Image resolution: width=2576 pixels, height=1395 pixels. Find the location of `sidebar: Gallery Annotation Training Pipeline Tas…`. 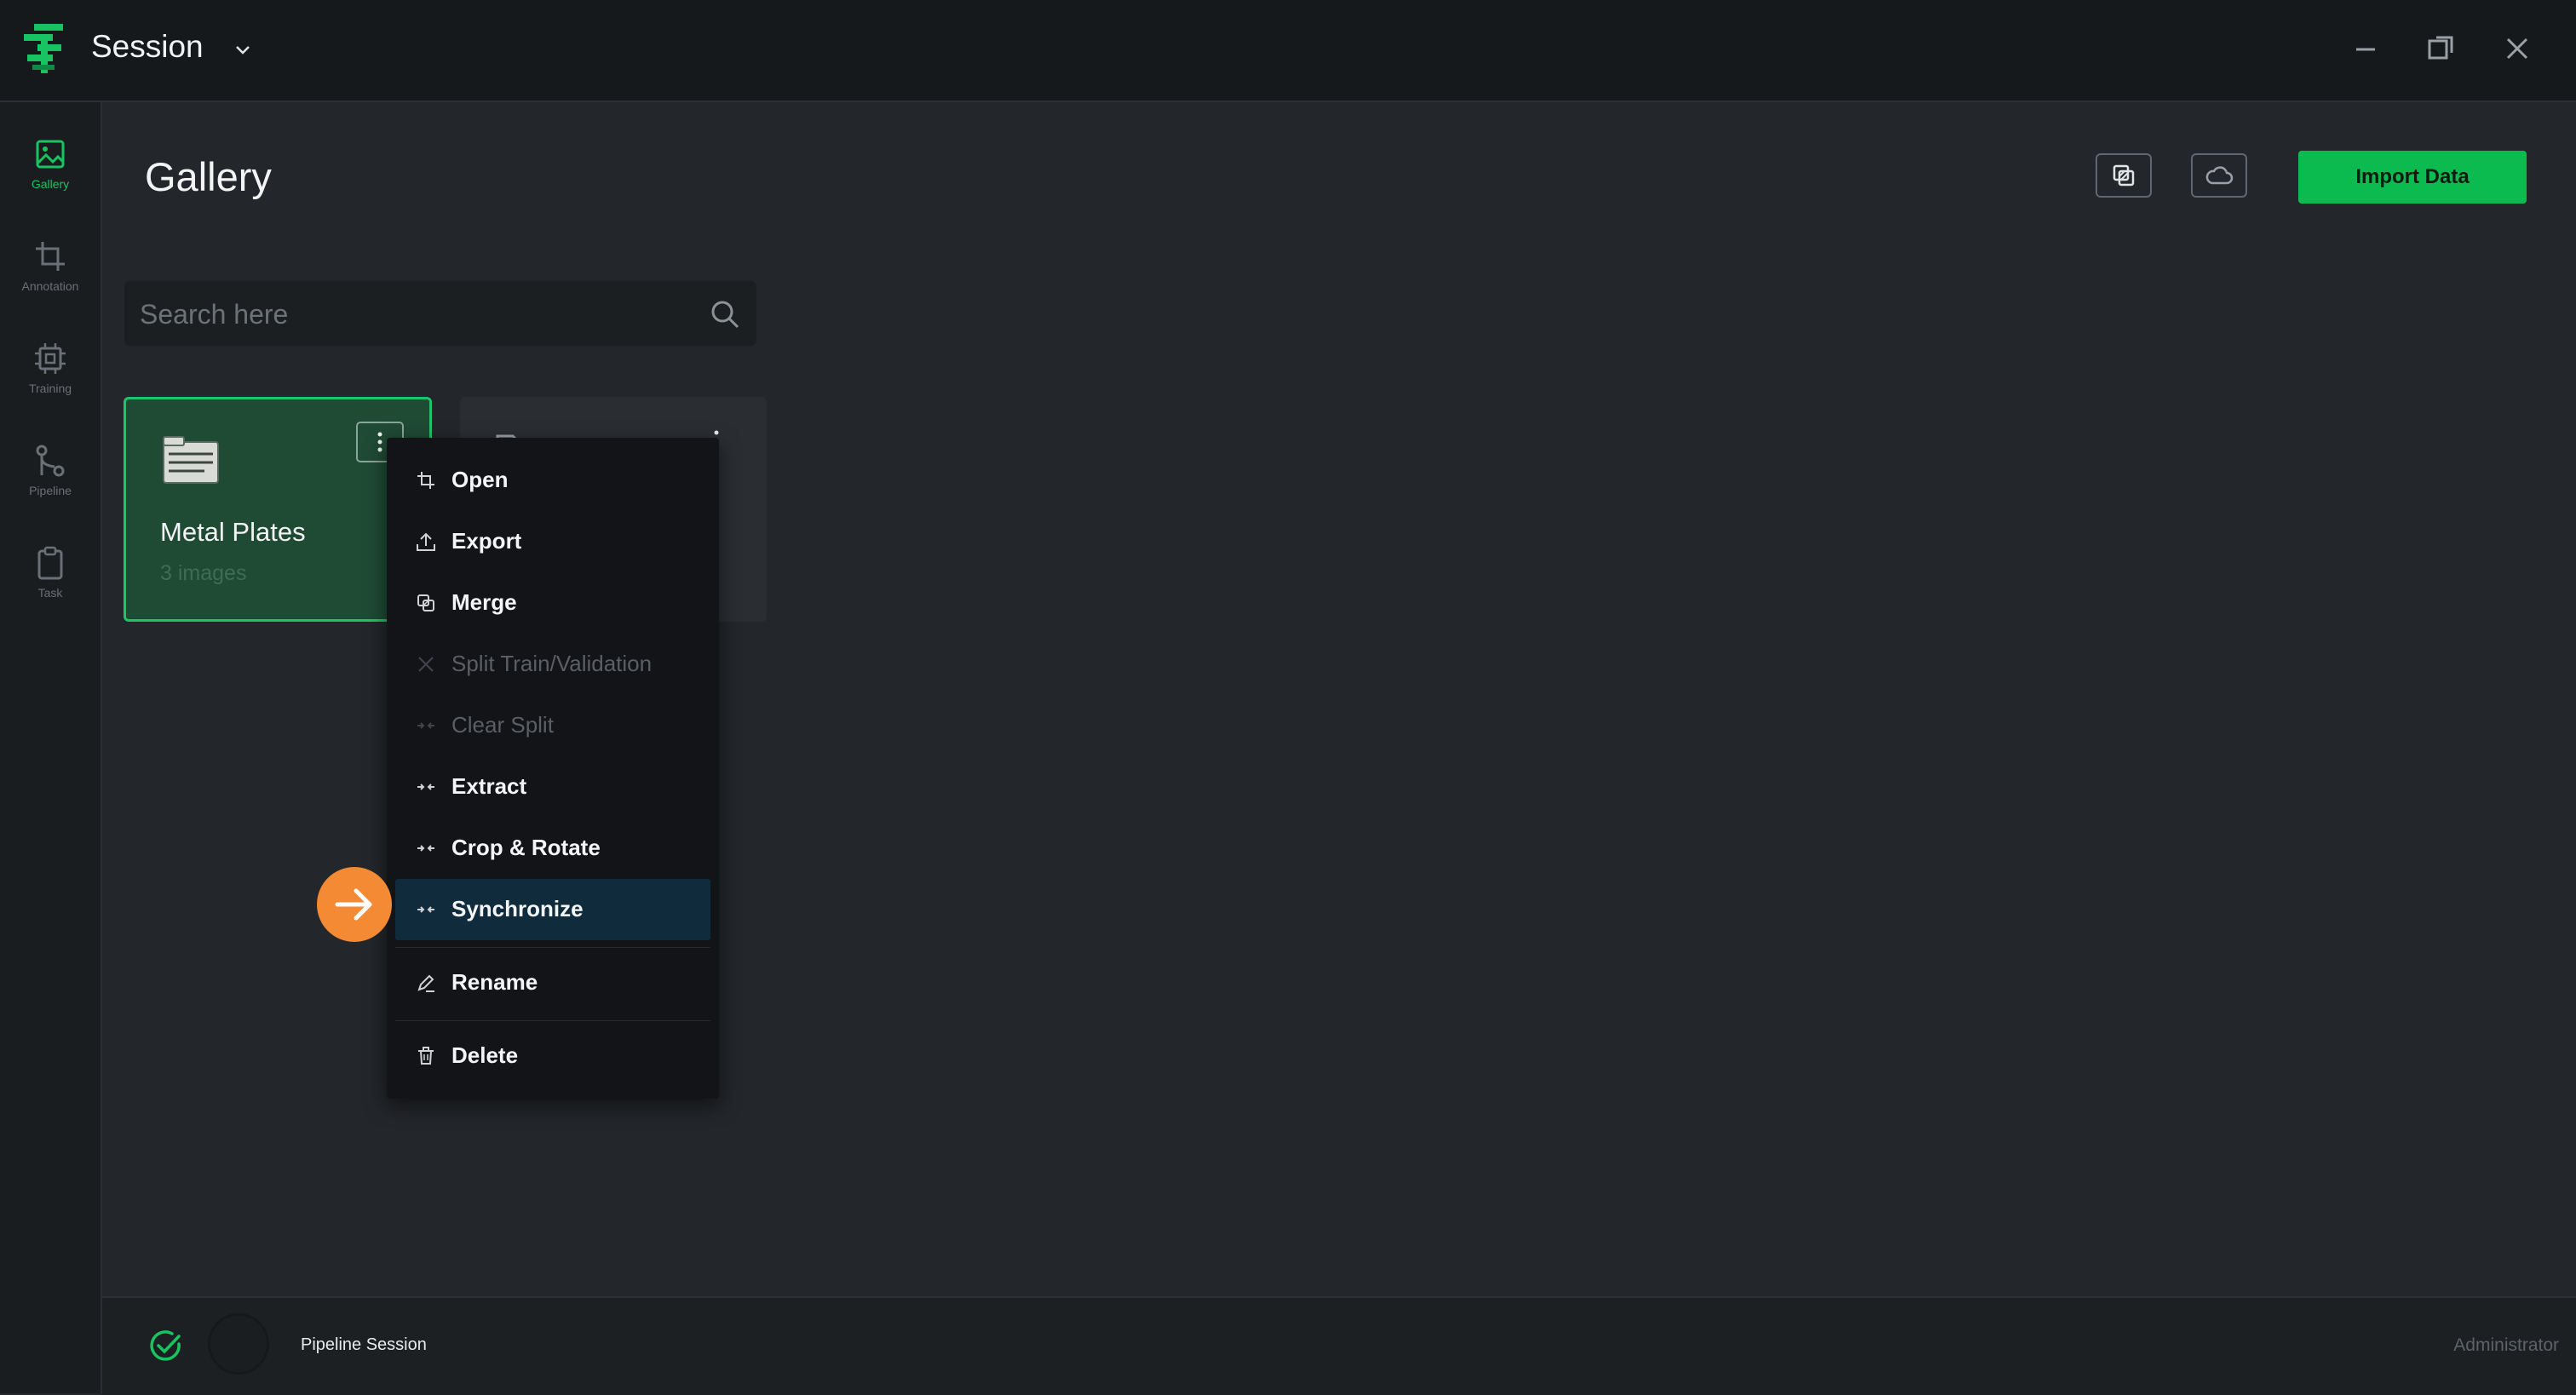

sidebar: Gallery Annotation Training Pipeline Tas… is located at coordinates (51, 747).